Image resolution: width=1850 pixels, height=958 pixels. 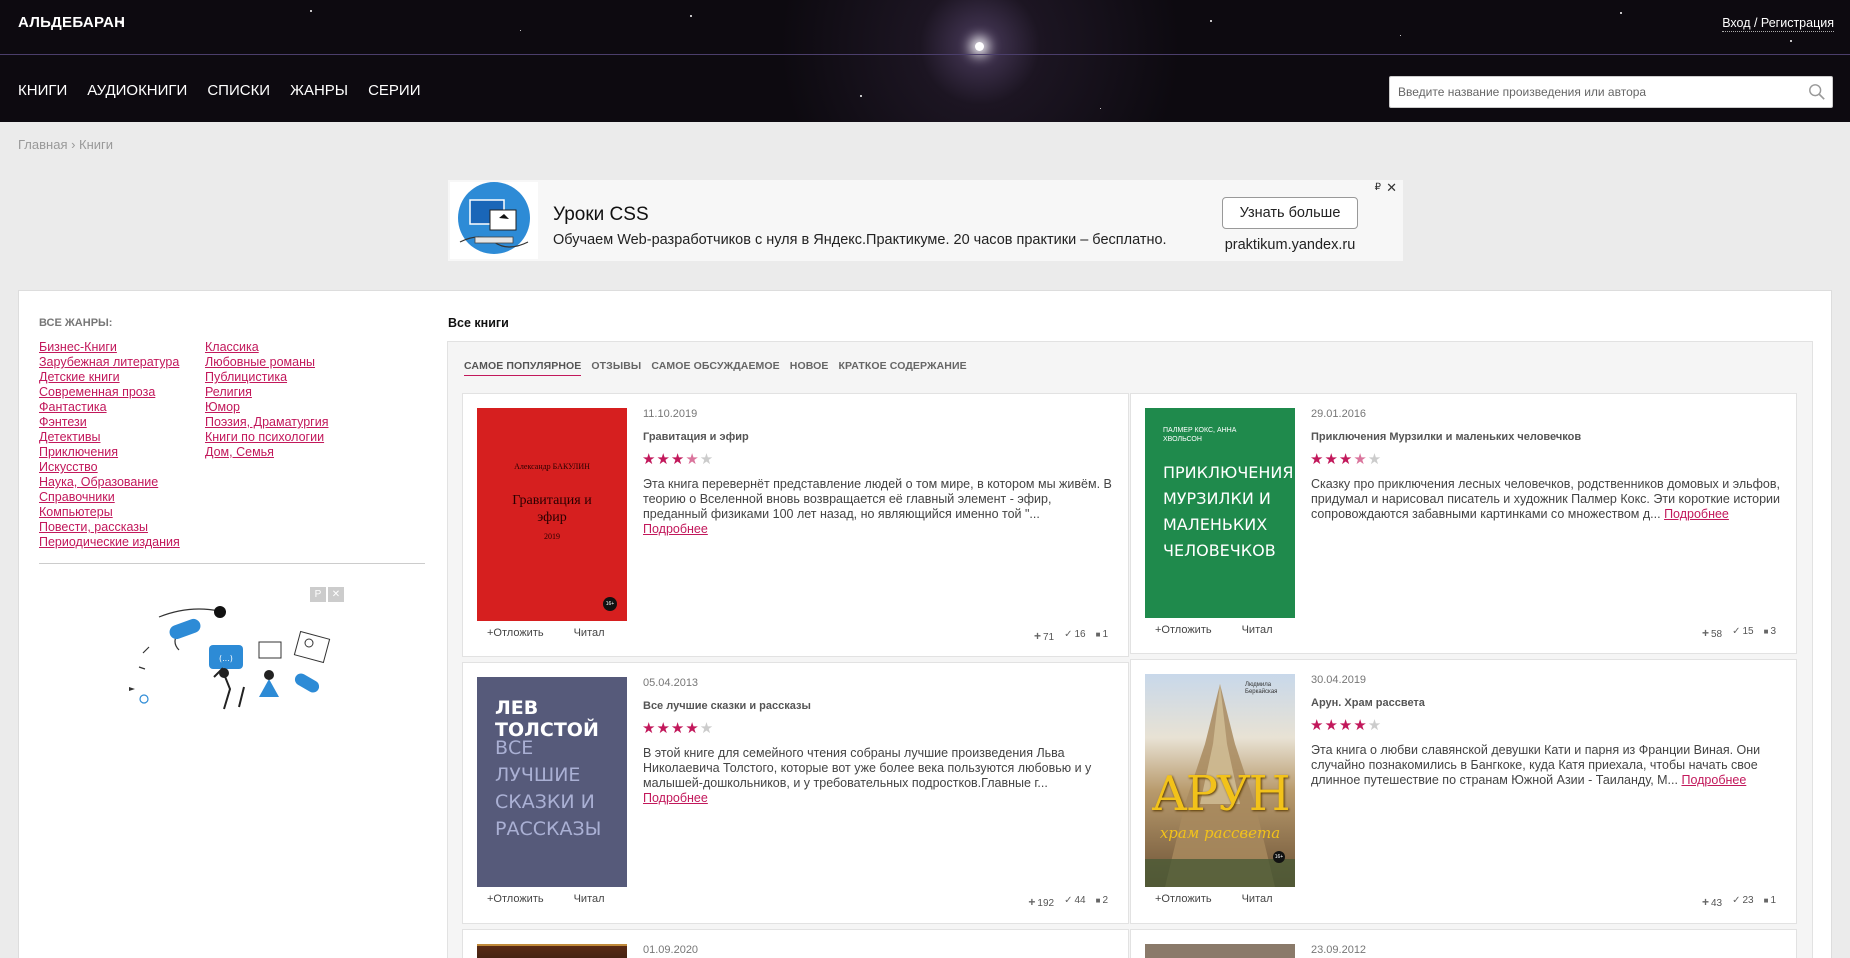 What do you see at coordinates (1290, 213) in the screenshot?
I see `ad-learn-more-button: Узнать больше` at bounding box center [1290, 213].